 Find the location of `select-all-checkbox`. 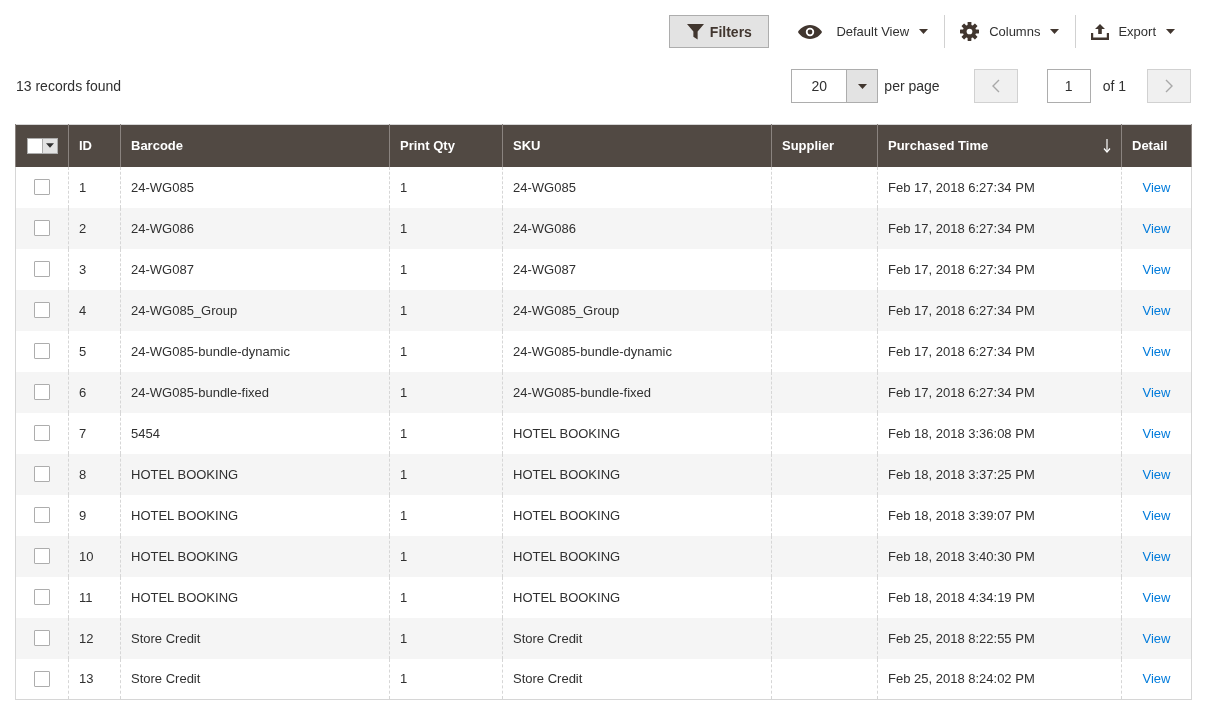

select-all-checkbox is located at coordinates (34, 145).